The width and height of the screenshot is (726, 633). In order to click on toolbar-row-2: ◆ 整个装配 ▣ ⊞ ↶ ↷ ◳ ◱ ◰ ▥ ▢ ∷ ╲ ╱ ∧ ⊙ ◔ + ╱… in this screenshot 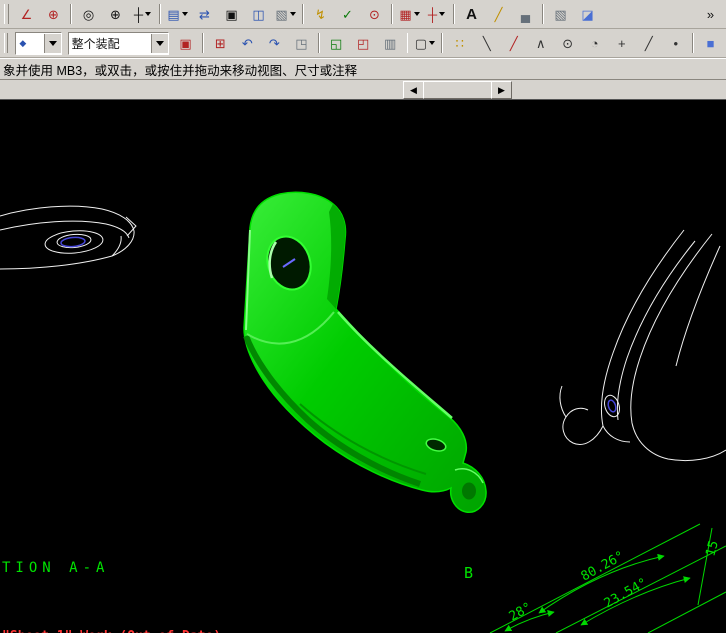, I will do `click(363, 43)`.